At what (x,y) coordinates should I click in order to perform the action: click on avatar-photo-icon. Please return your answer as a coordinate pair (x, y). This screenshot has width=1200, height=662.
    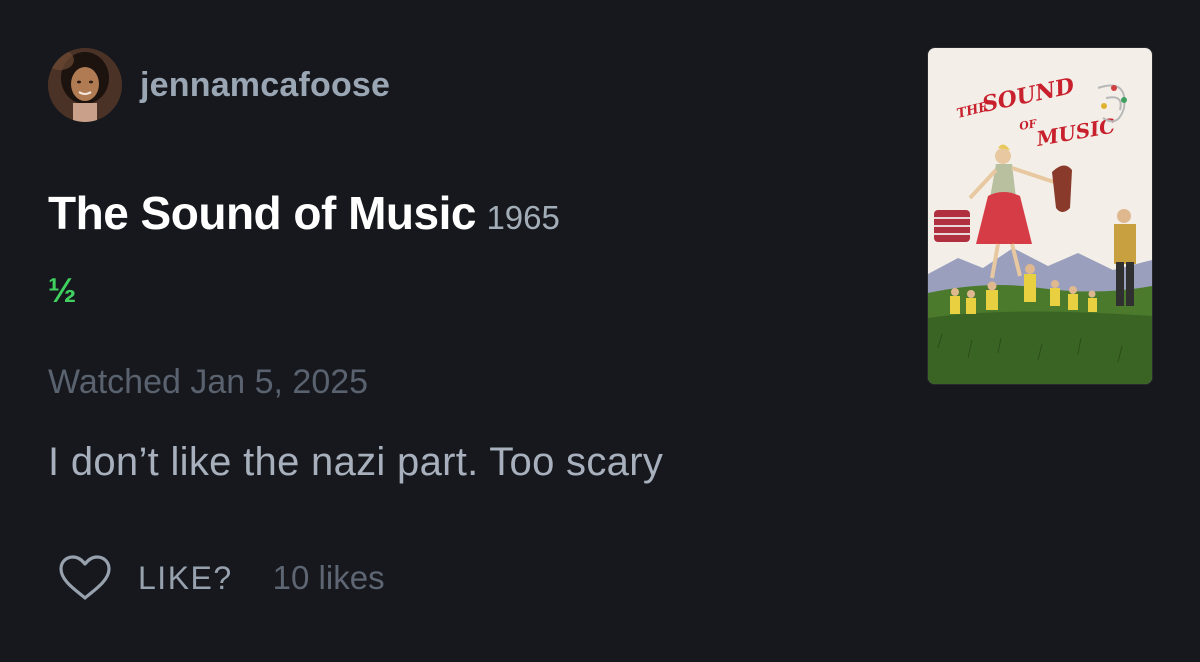
    Looking at the image, I should click on (85, 85).